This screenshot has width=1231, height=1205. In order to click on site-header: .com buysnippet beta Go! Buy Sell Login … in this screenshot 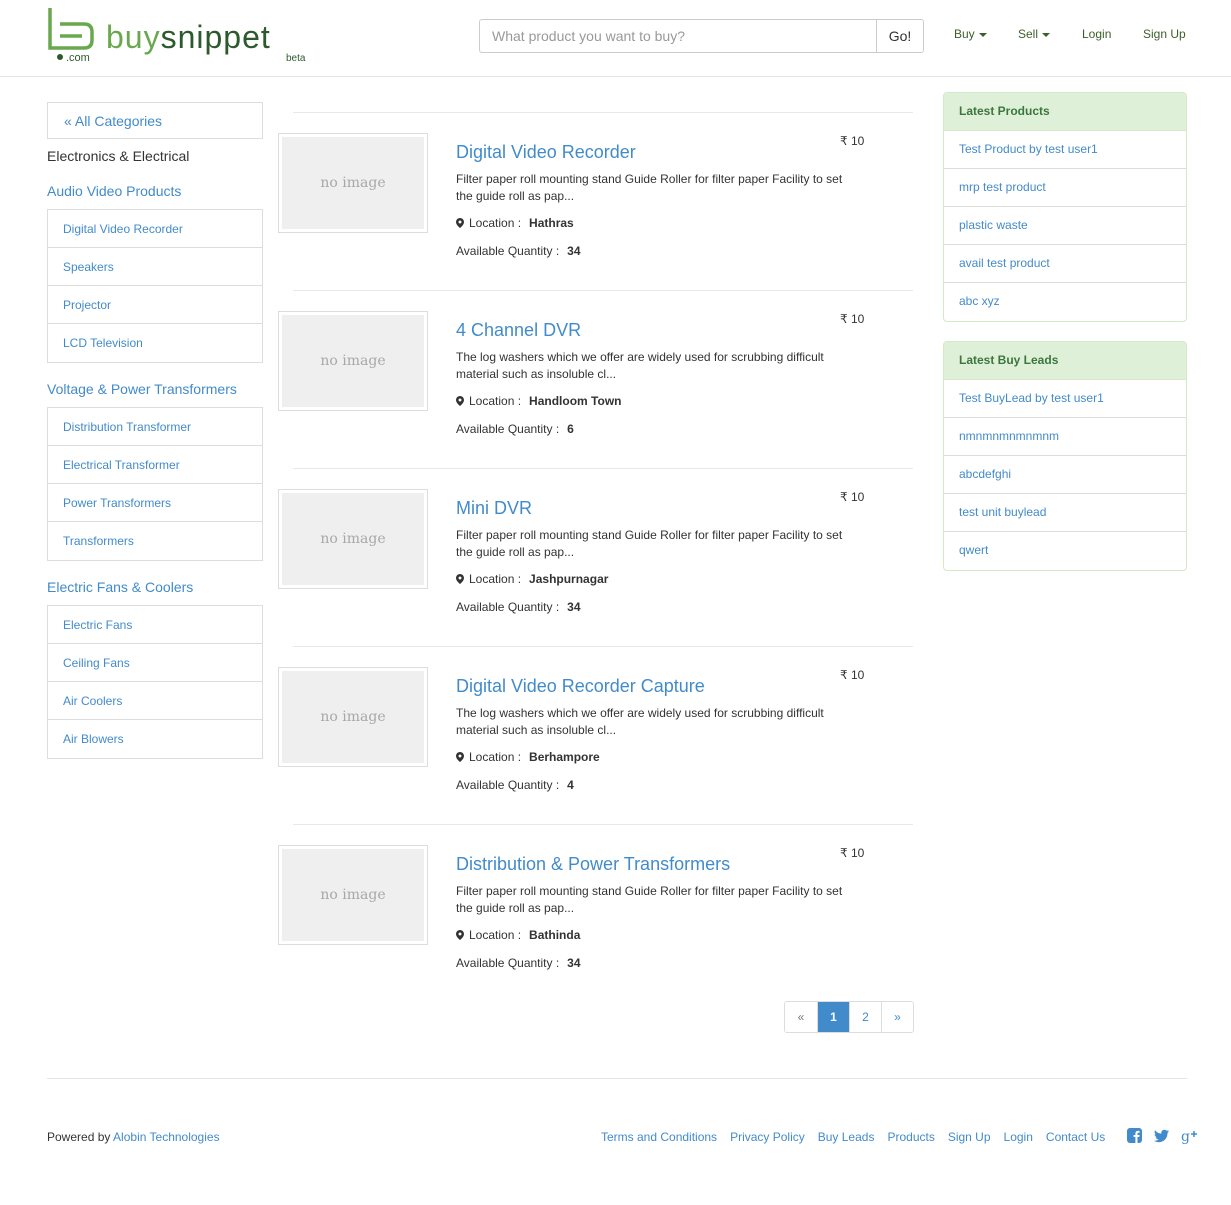, I will do `click(615, 38)`.